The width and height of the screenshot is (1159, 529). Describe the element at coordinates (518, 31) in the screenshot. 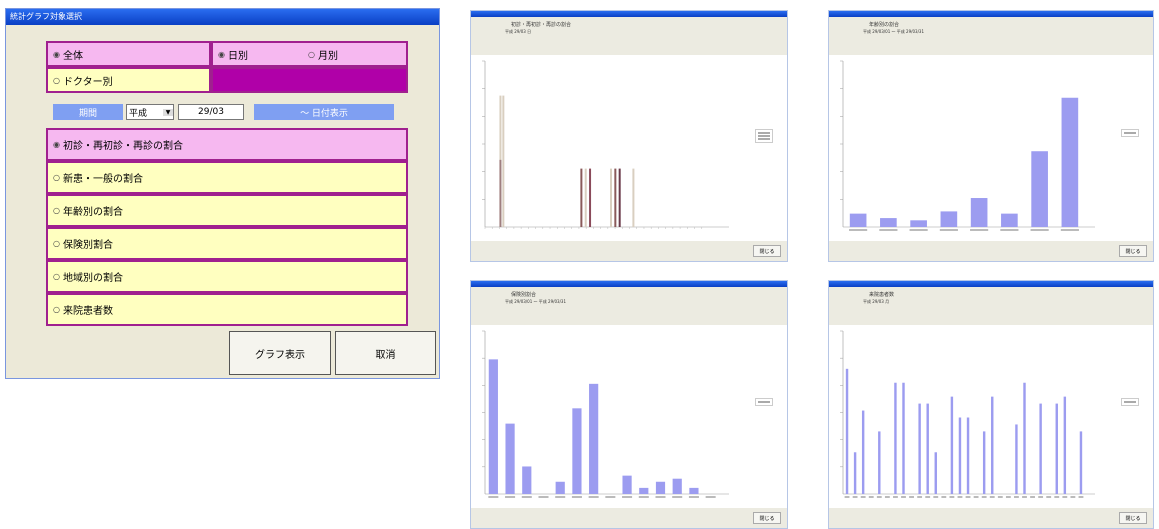

I see `chart-subtitle: 平成 29/03 日` at that location.